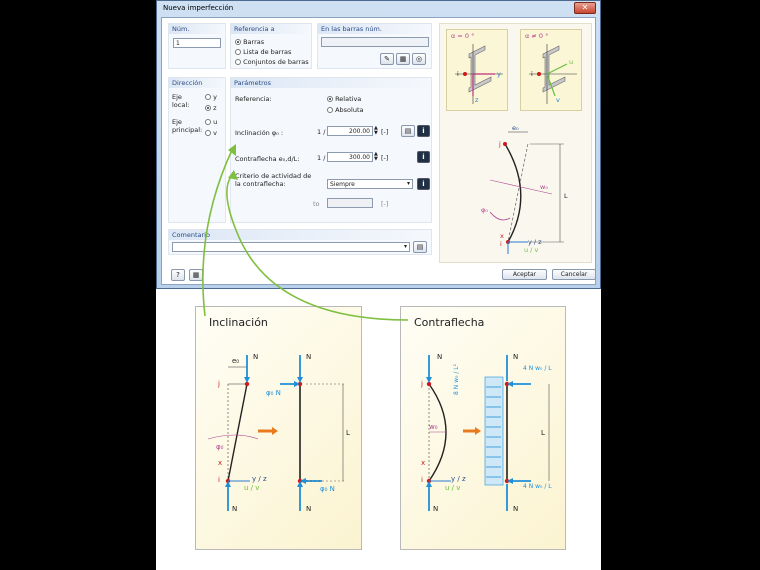 The height and width of the screenshot is (570, 760). What do you see at coordinates (440, 357) in the screenshot?
I see `cf-N-top: N` at bounding box center [440, 357].